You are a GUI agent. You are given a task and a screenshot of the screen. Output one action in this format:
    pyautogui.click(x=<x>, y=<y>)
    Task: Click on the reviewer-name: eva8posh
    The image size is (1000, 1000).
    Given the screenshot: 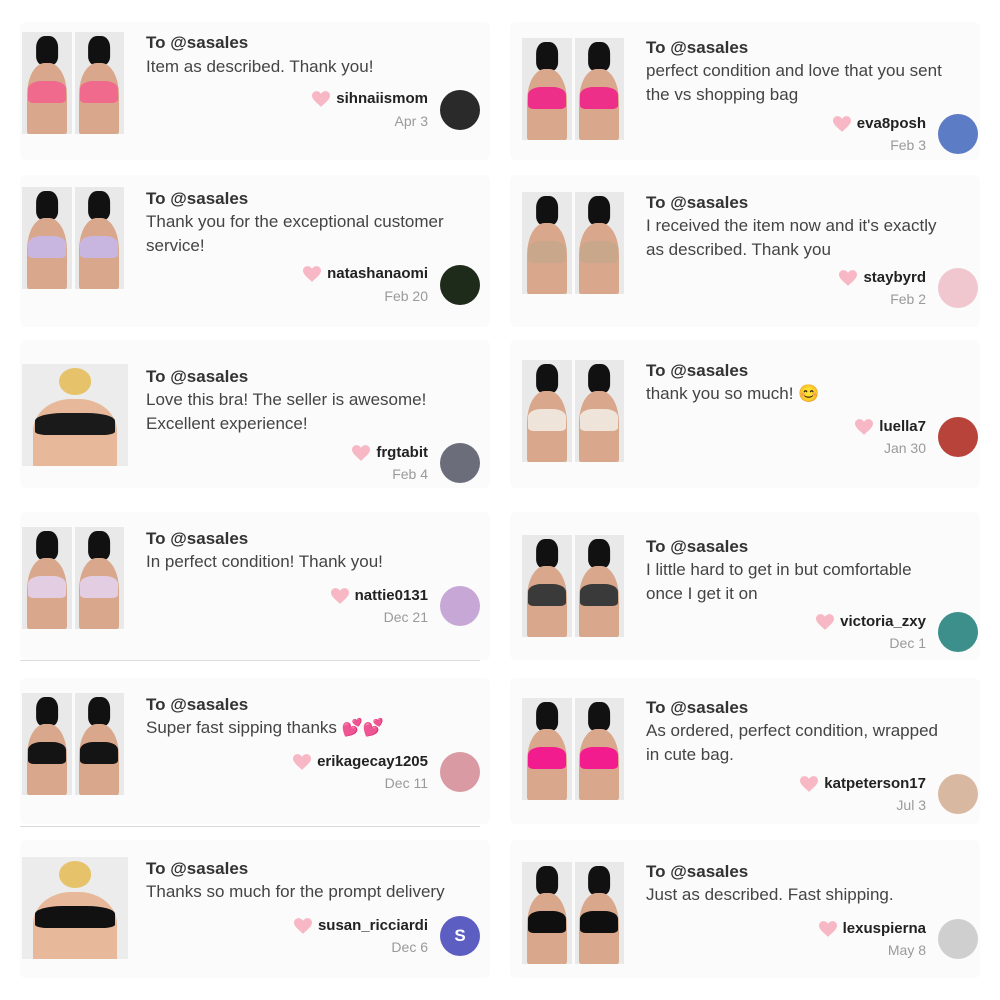 What is the action you would take?
    pyautogui.click(x=891, y=123)
    